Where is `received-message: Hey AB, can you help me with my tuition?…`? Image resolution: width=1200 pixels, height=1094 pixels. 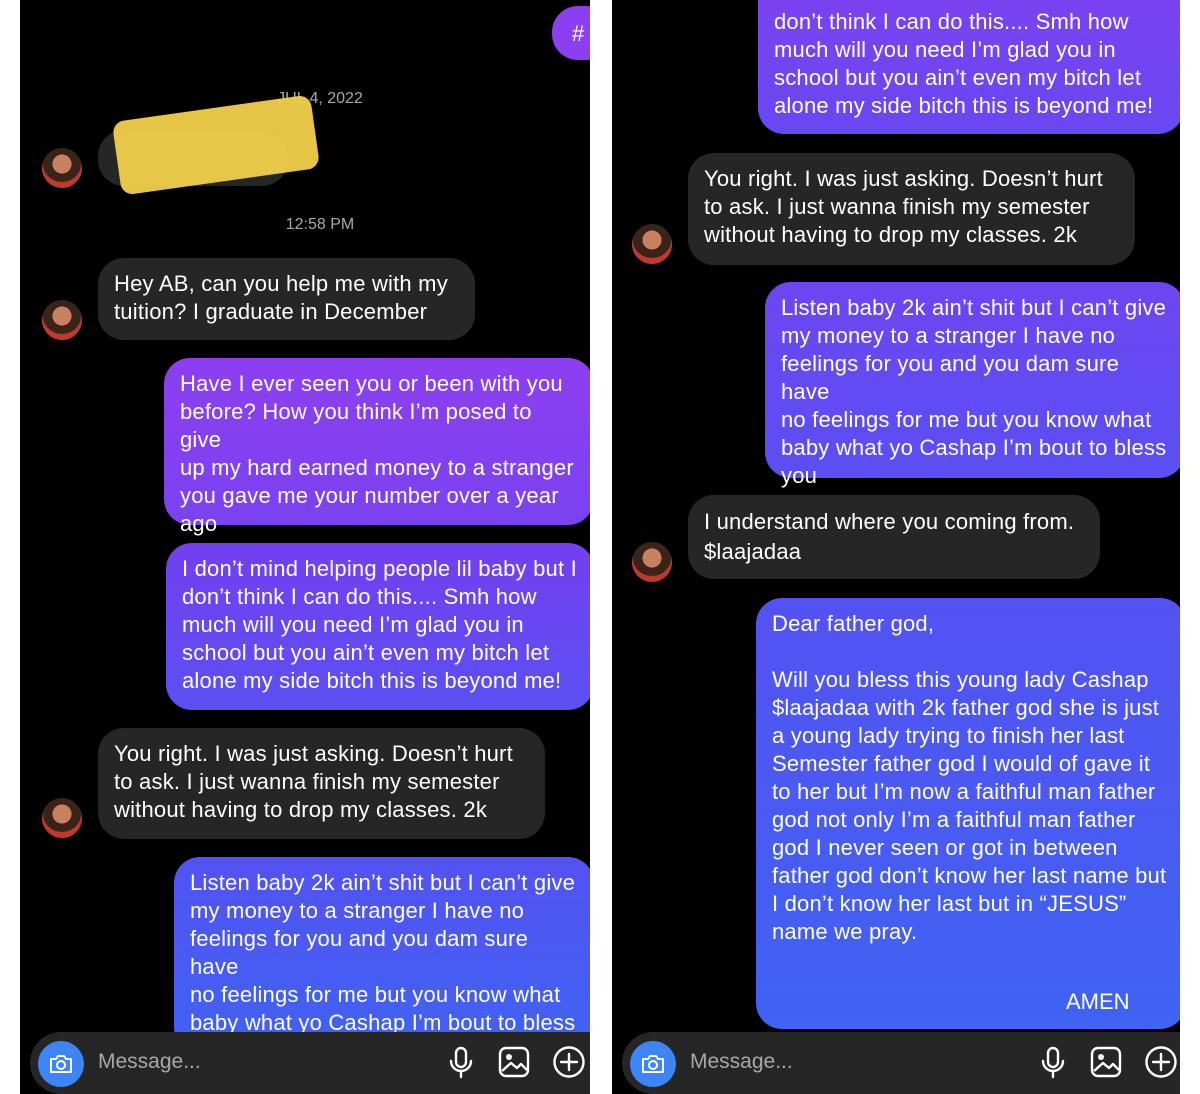 received-message: Hey AB, can you help me with my tuition?… is located at coordinates (286, 299).